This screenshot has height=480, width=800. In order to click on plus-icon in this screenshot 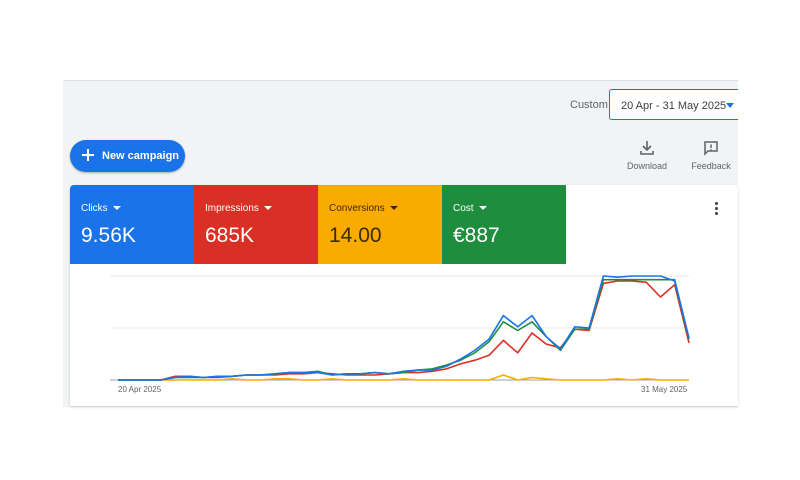, I will do `click(88, 155)`.